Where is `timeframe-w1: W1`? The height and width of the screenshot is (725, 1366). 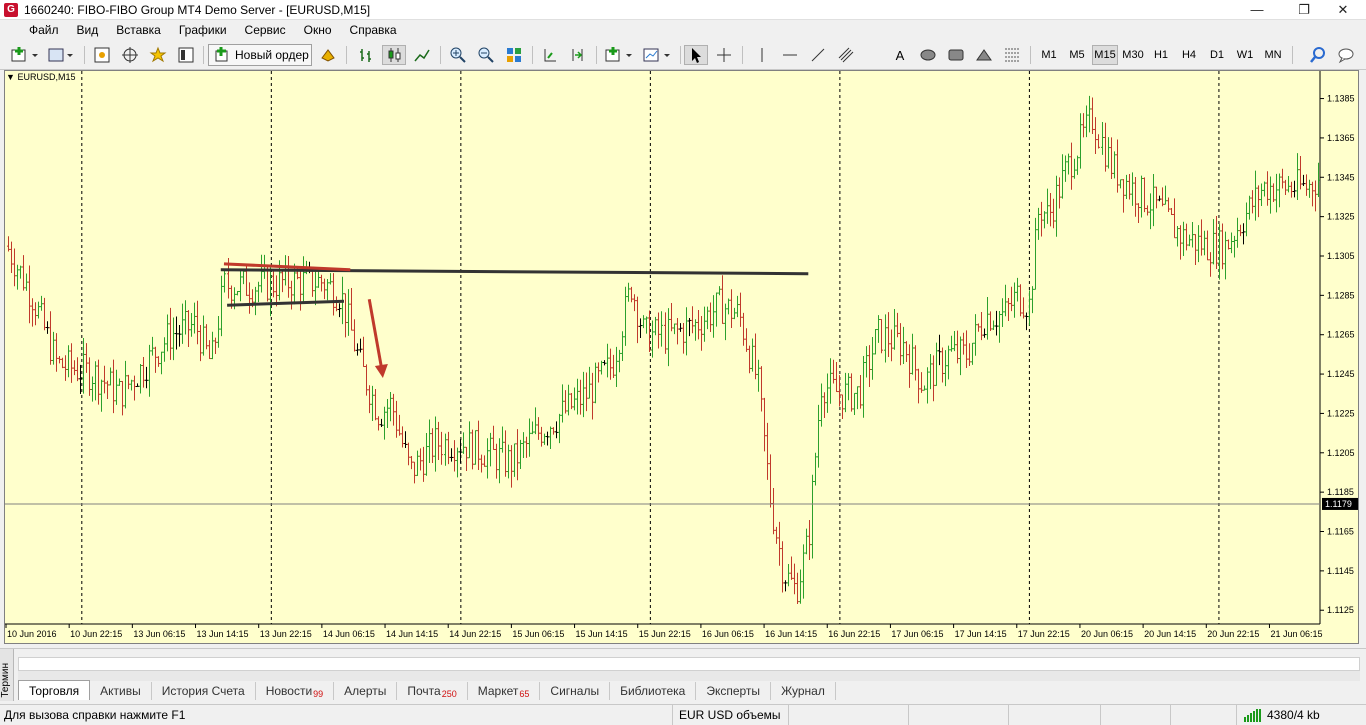 timeframe-w1: W1 is located at coordinates (1245, 55).